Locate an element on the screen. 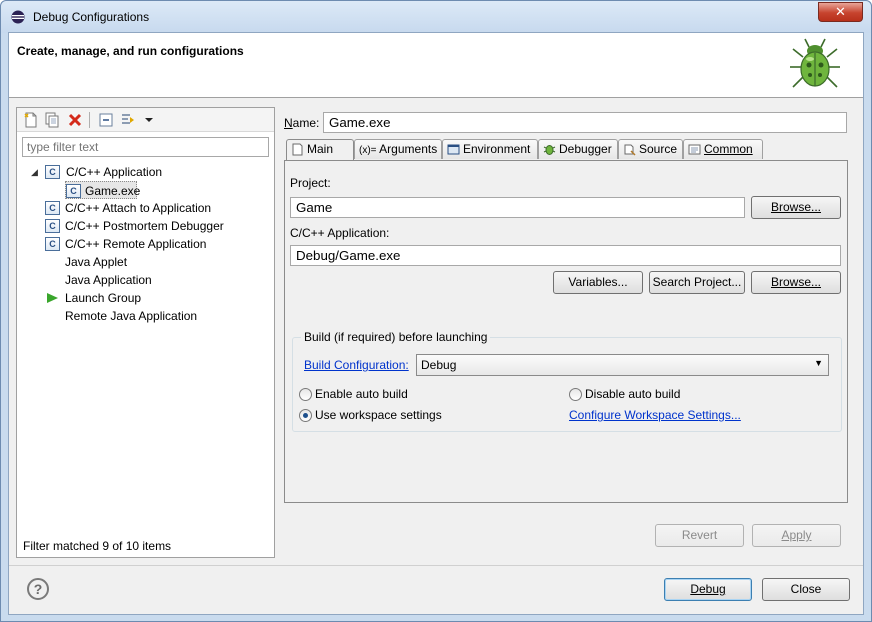 The image size is (872, 622). revert-button: Revert is located at coordinates (699, 535).